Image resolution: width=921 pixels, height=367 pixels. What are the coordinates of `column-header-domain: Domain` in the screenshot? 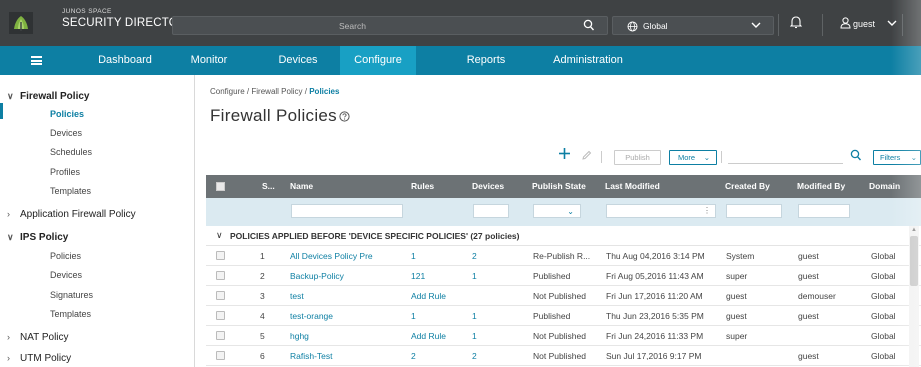 It's located at (895, 186).